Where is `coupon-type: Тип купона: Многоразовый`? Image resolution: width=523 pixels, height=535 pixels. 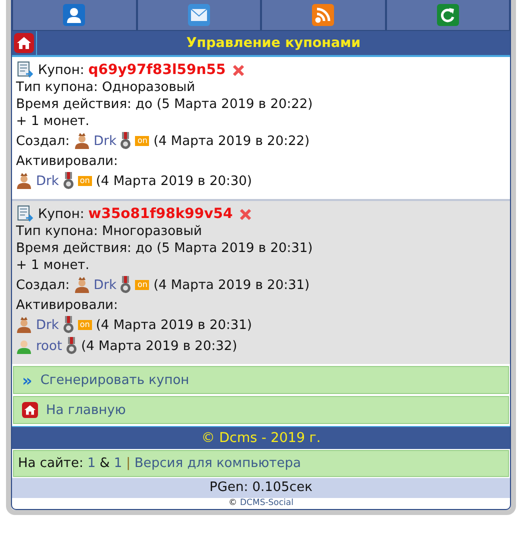
coupon-type: Тип купона: Многоразовый is located at coordinates (109, 231).